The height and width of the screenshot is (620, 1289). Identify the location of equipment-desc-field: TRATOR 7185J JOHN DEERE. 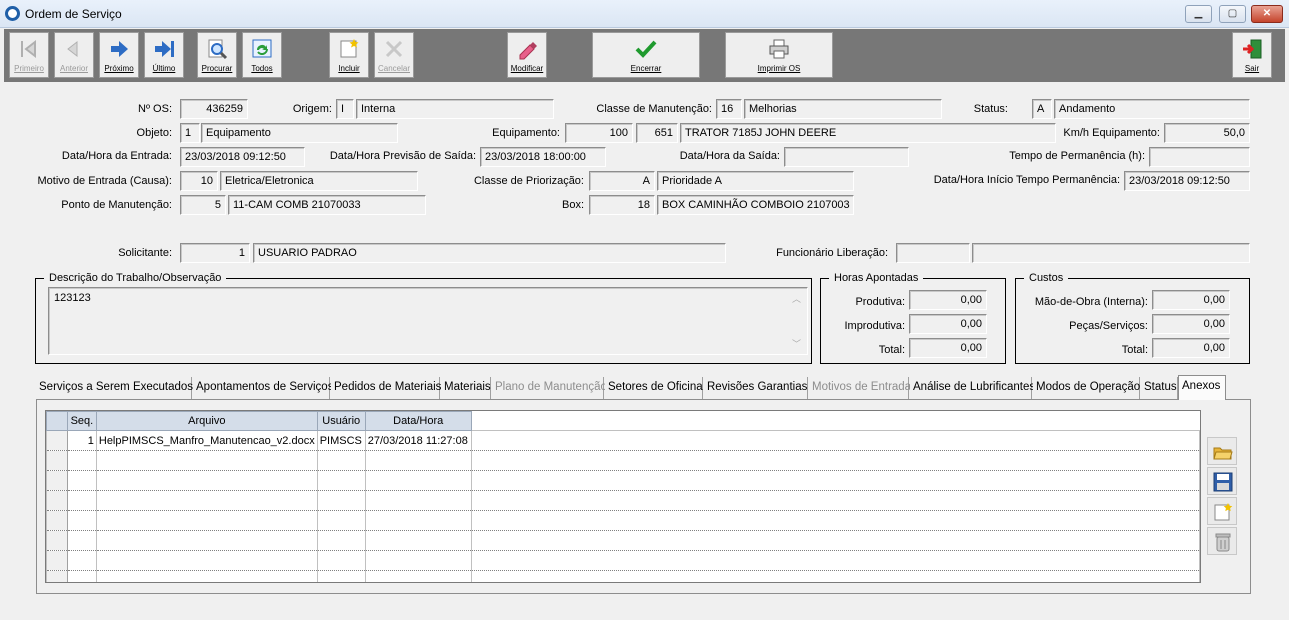
(868, 133).